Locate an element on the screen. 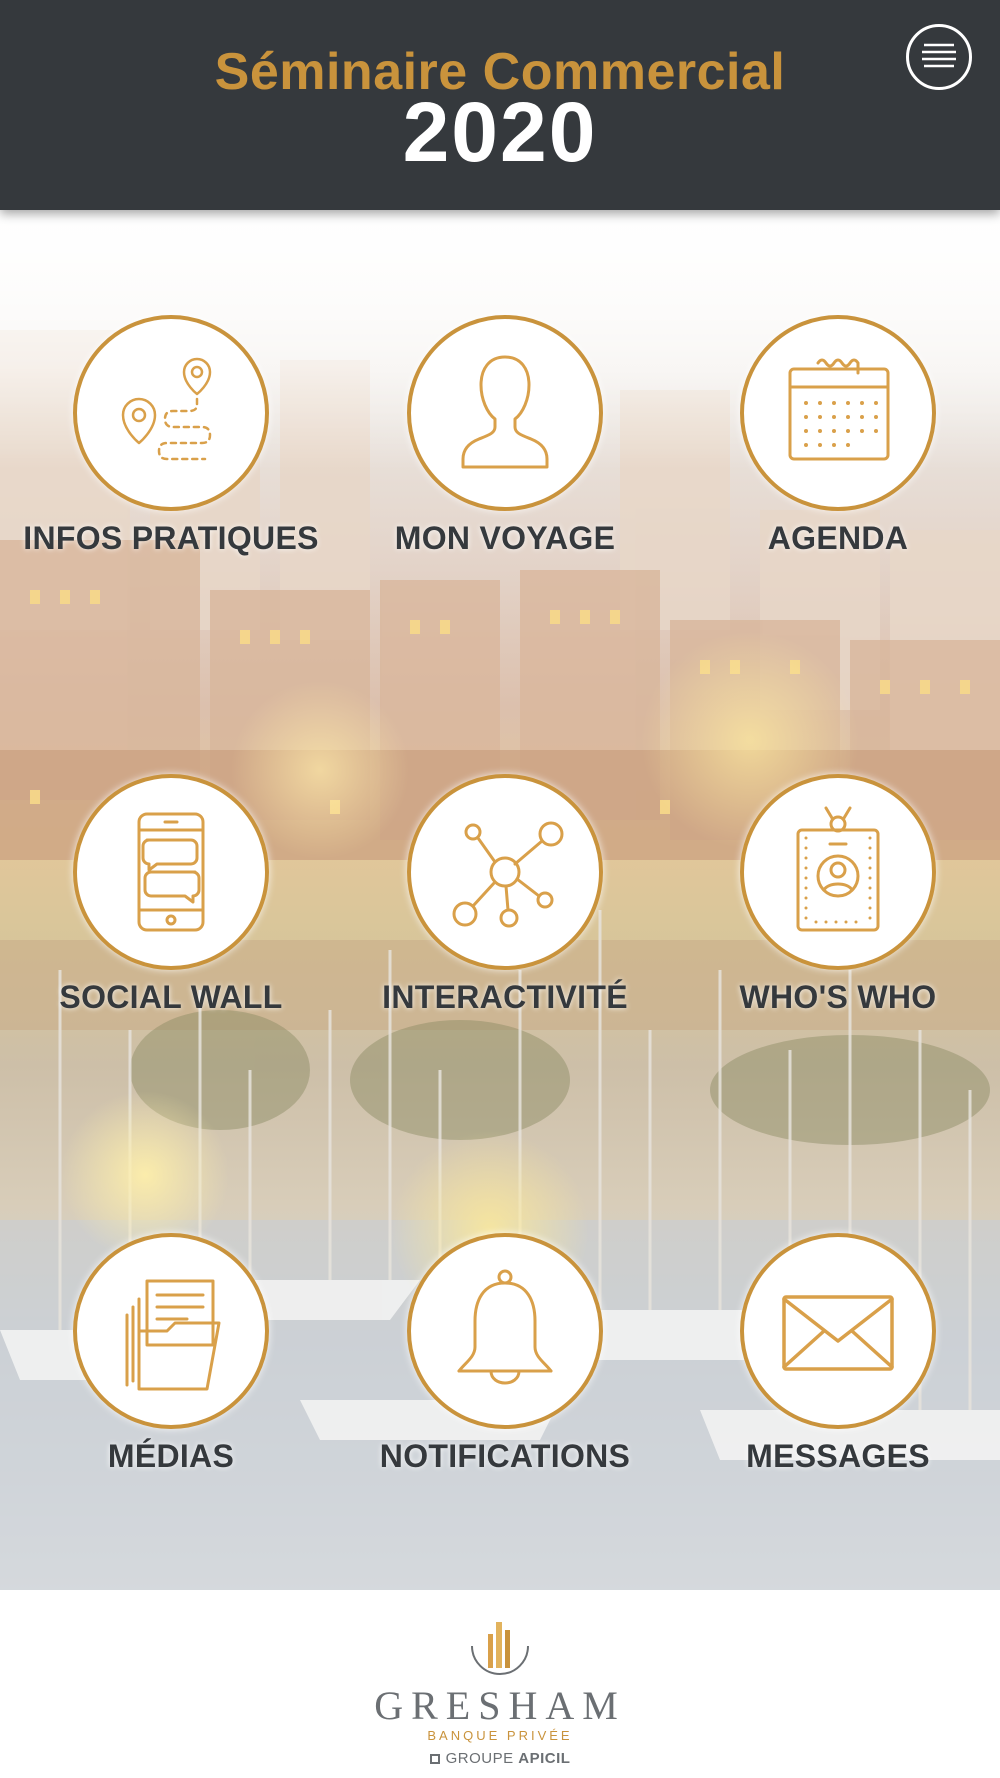 This screenshot has width=1000, height=1778. app-title-year: 2020 is located at coordinates (500, 132).